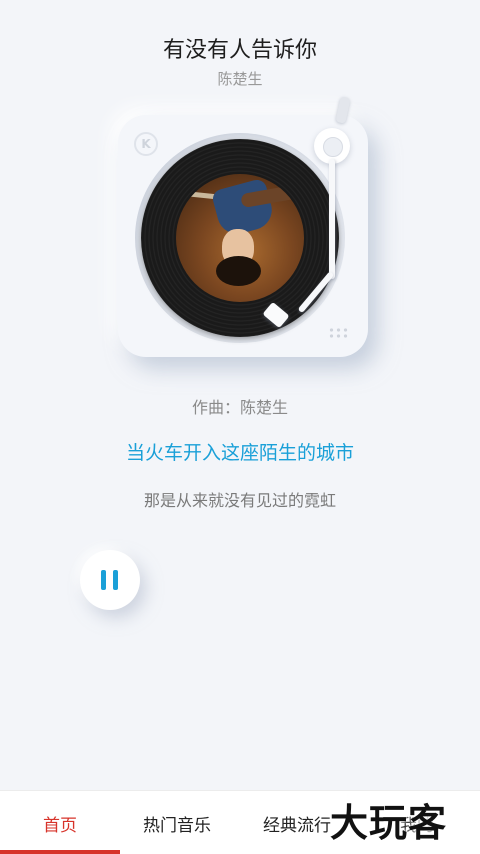  I want to click on vinyl-record, so click(240, 238).